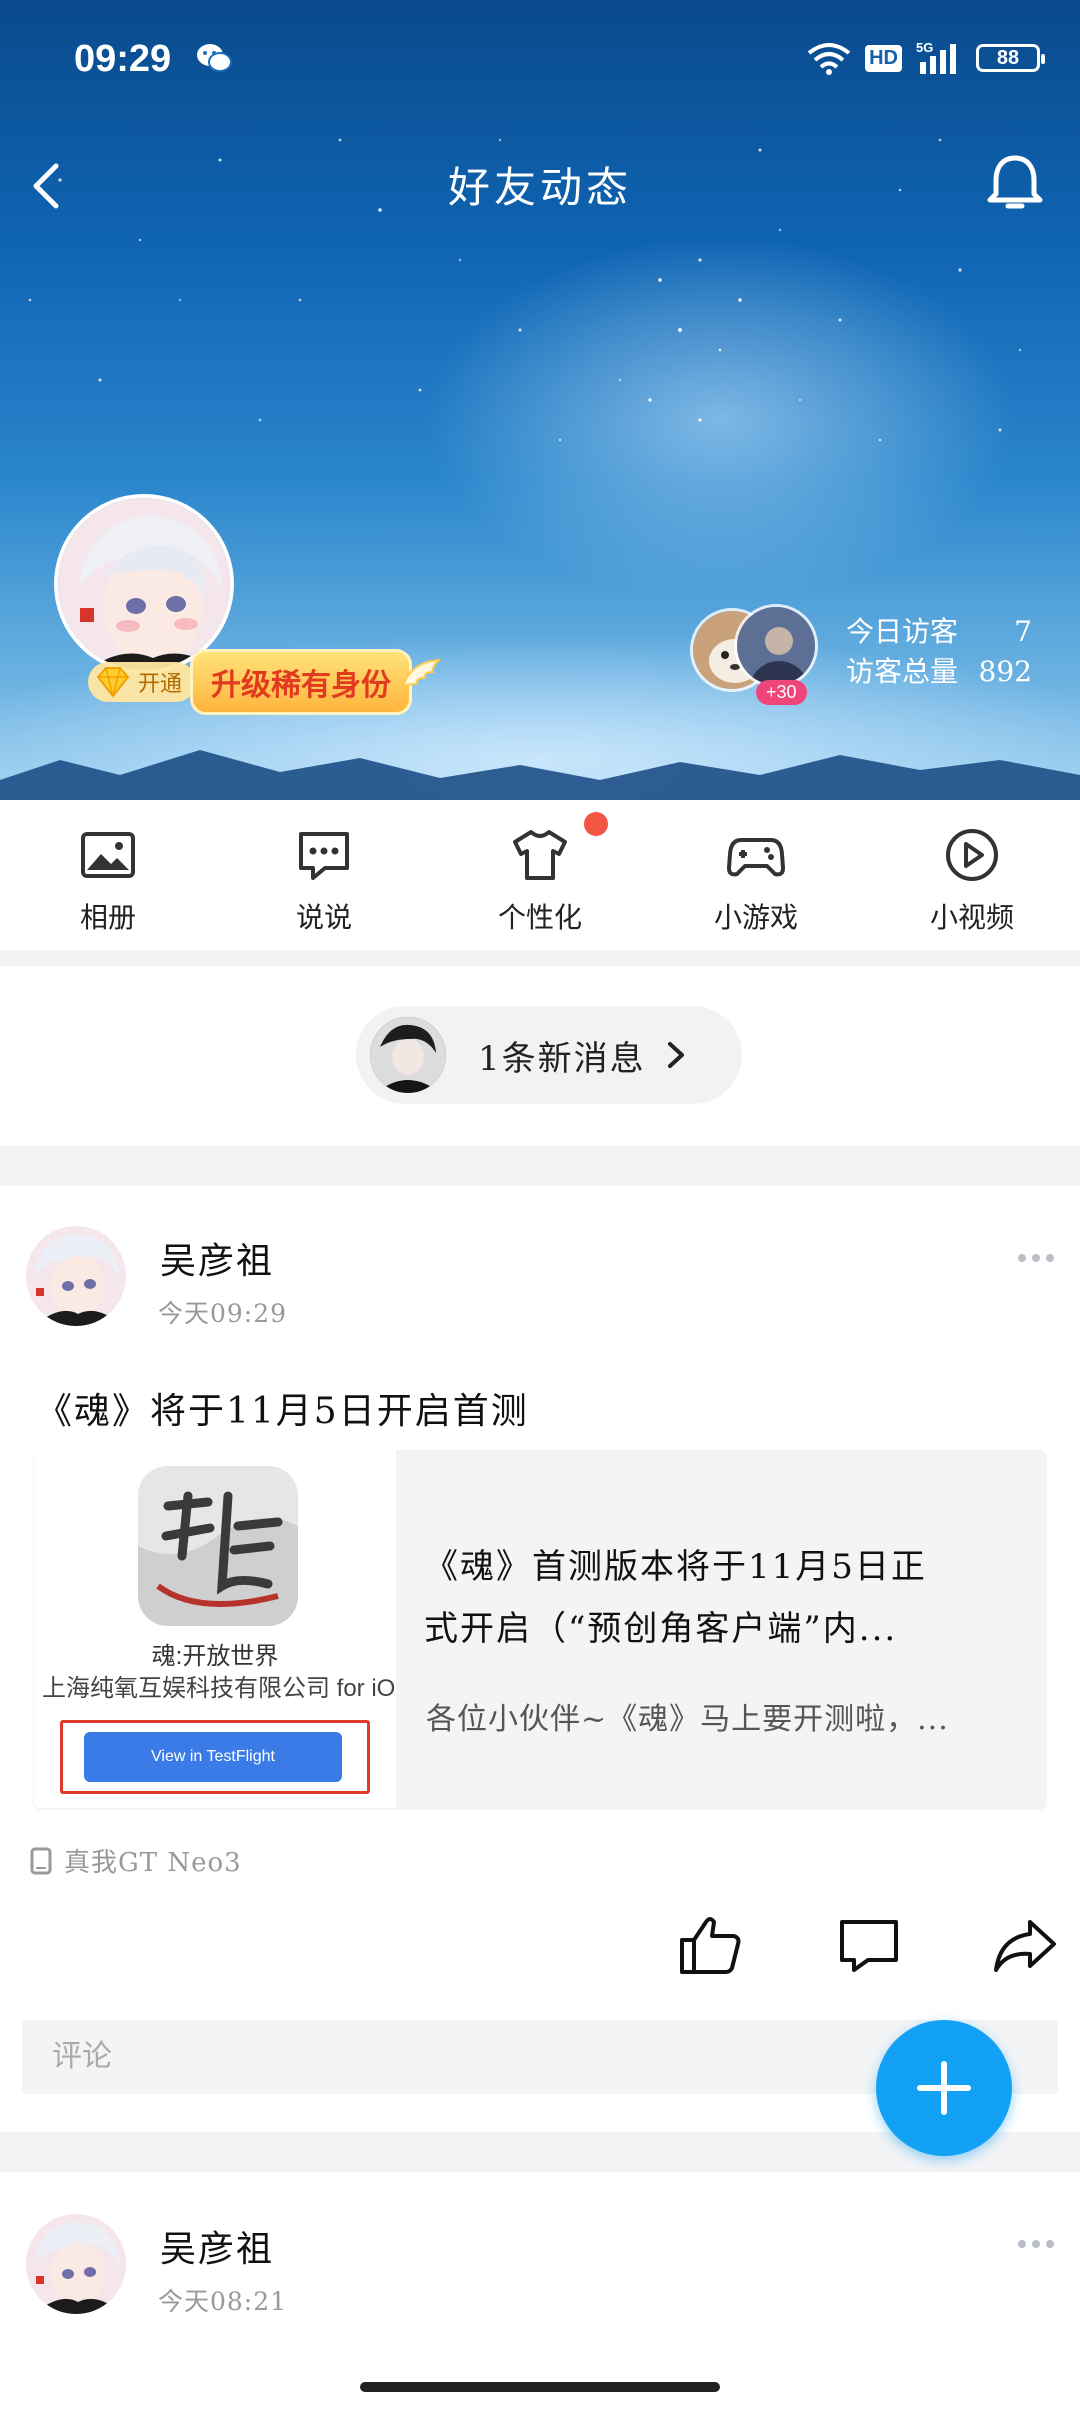 This screenshot has width=1080, height=2412. What do you see at coordinates (213, 1757) in the screenshot?
I see `testflight-button: View in TestFlight` at bounding box center [213, 1757].